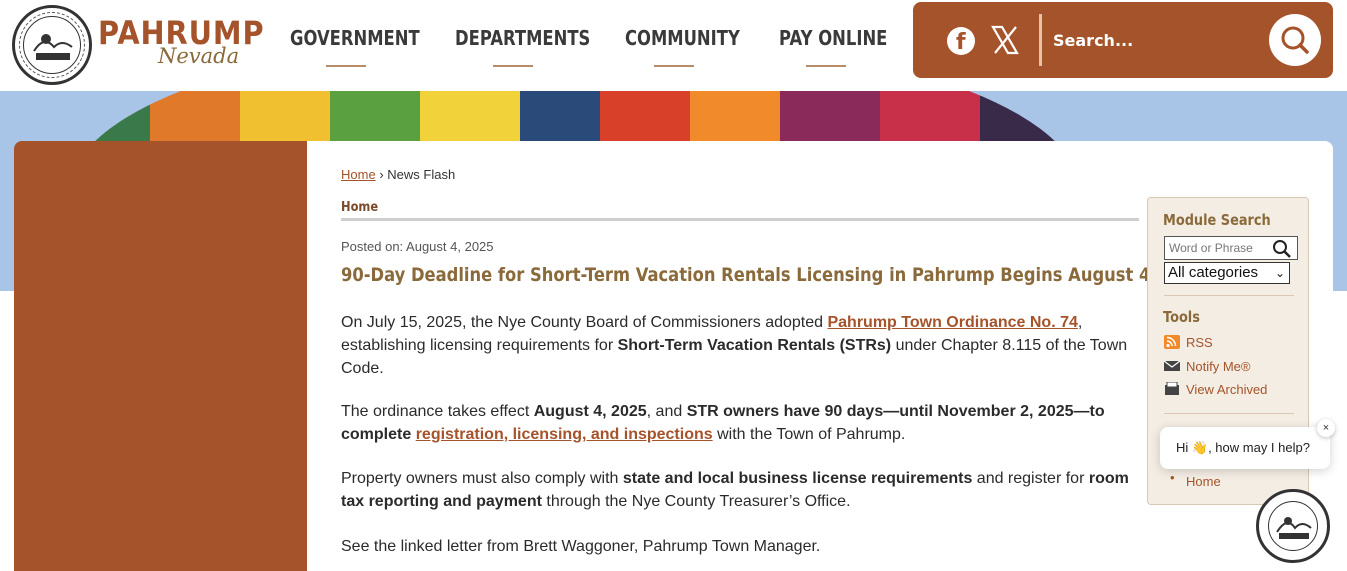  What do you see at coordinates (199, 56) in the screenshot?
I see `brand-subtitle: Nevada` at bounding box center [199, 56].